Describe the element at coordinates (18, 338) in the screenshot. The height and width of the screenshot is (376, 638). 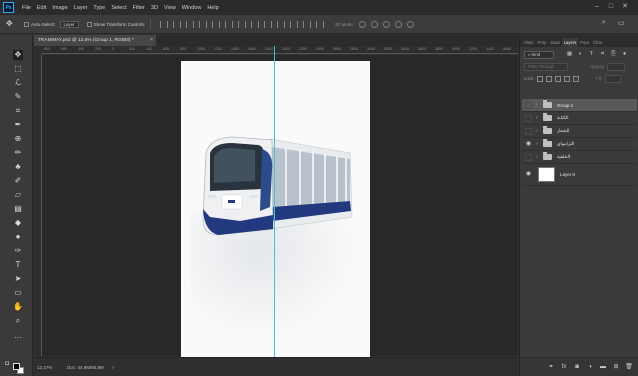
I see `more-tools-icon: ···` at that location.